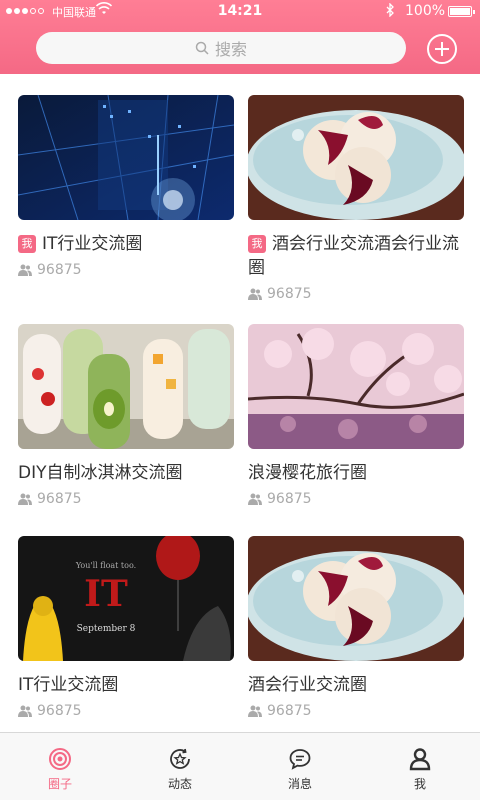  Describe the element at coordinates (461, 11) in the screenshot. I see `battery-icon` at that location.